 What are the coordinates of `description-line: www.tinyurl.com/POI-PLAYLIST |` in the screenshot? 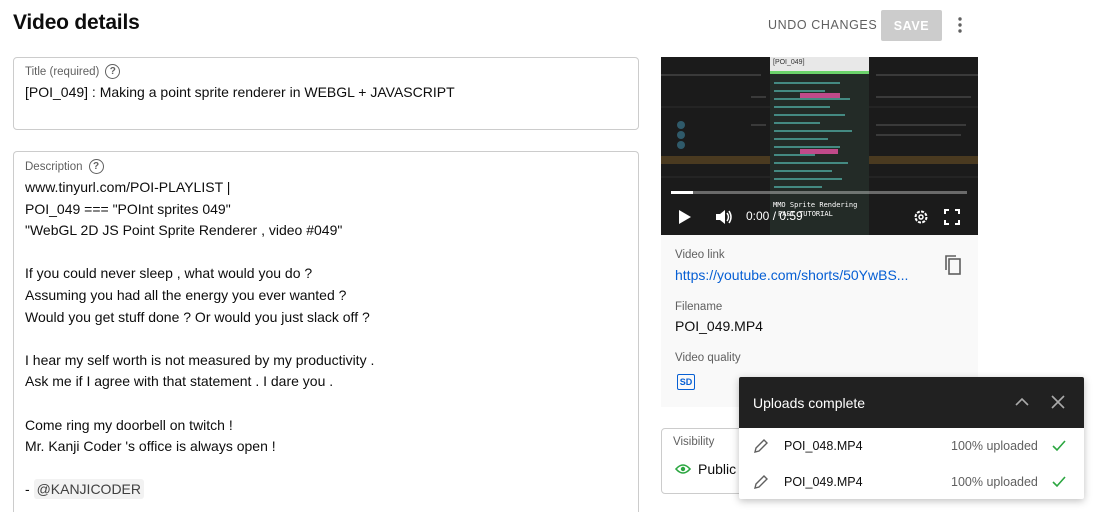 It's located at (128, 187).